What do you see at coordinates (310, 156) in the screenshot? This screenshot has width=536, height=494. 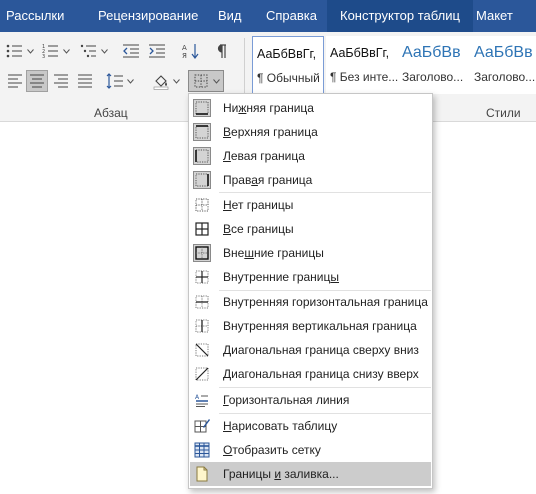 I see `menu-item-left-border: Левая граница` at bounding box center [310, 156].